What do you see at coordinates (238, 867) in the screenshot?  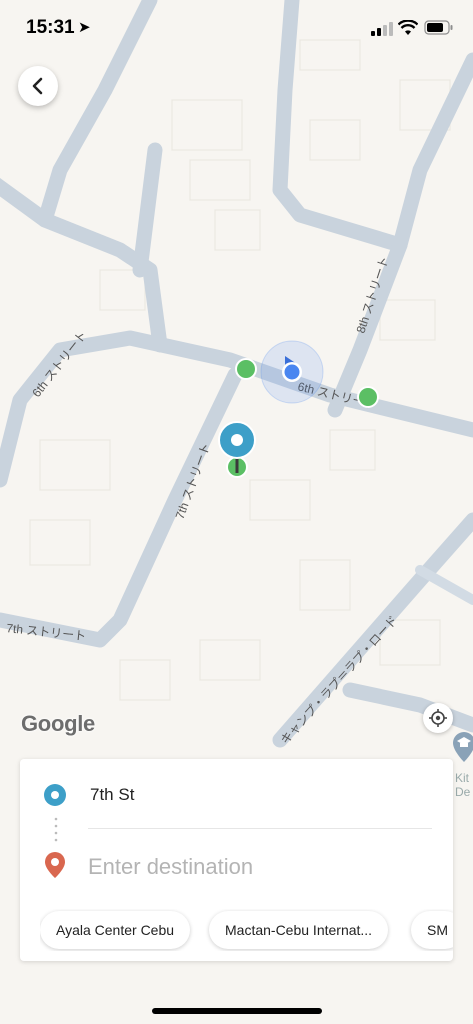 I see `destination-input` at bounding box center [238, 867].